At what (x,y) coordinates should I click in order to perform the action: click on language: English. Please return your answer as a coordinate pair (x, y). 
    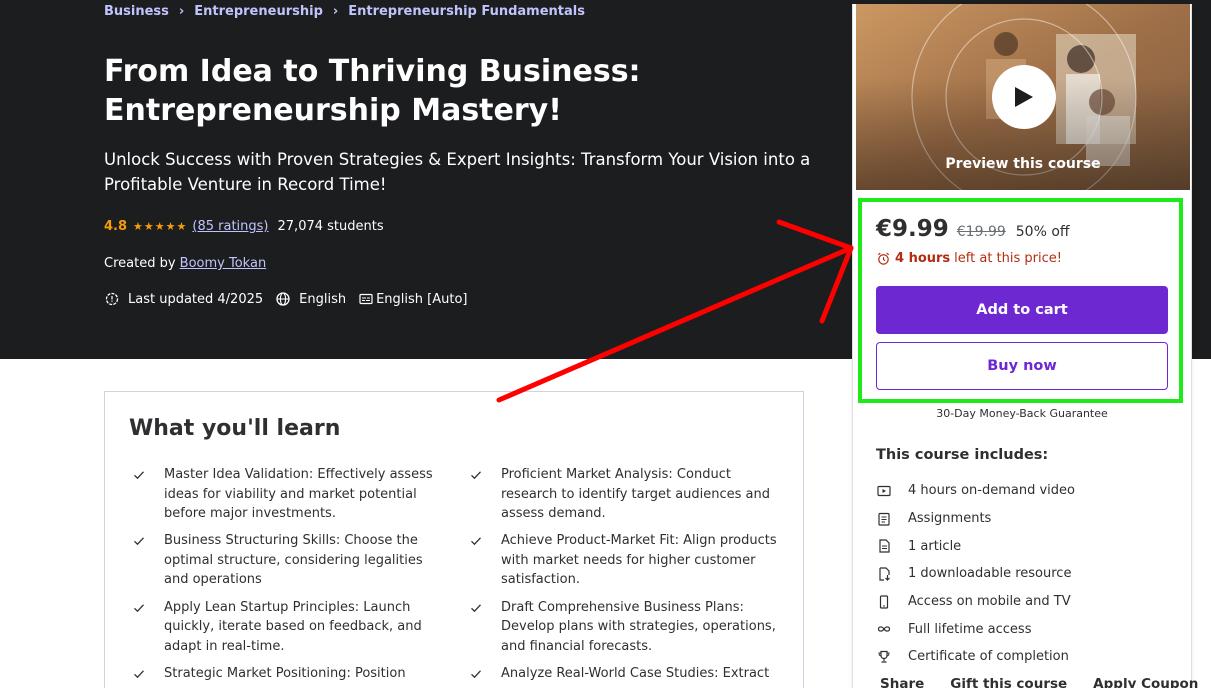
    Looking at the image, I should click on (310, 299).